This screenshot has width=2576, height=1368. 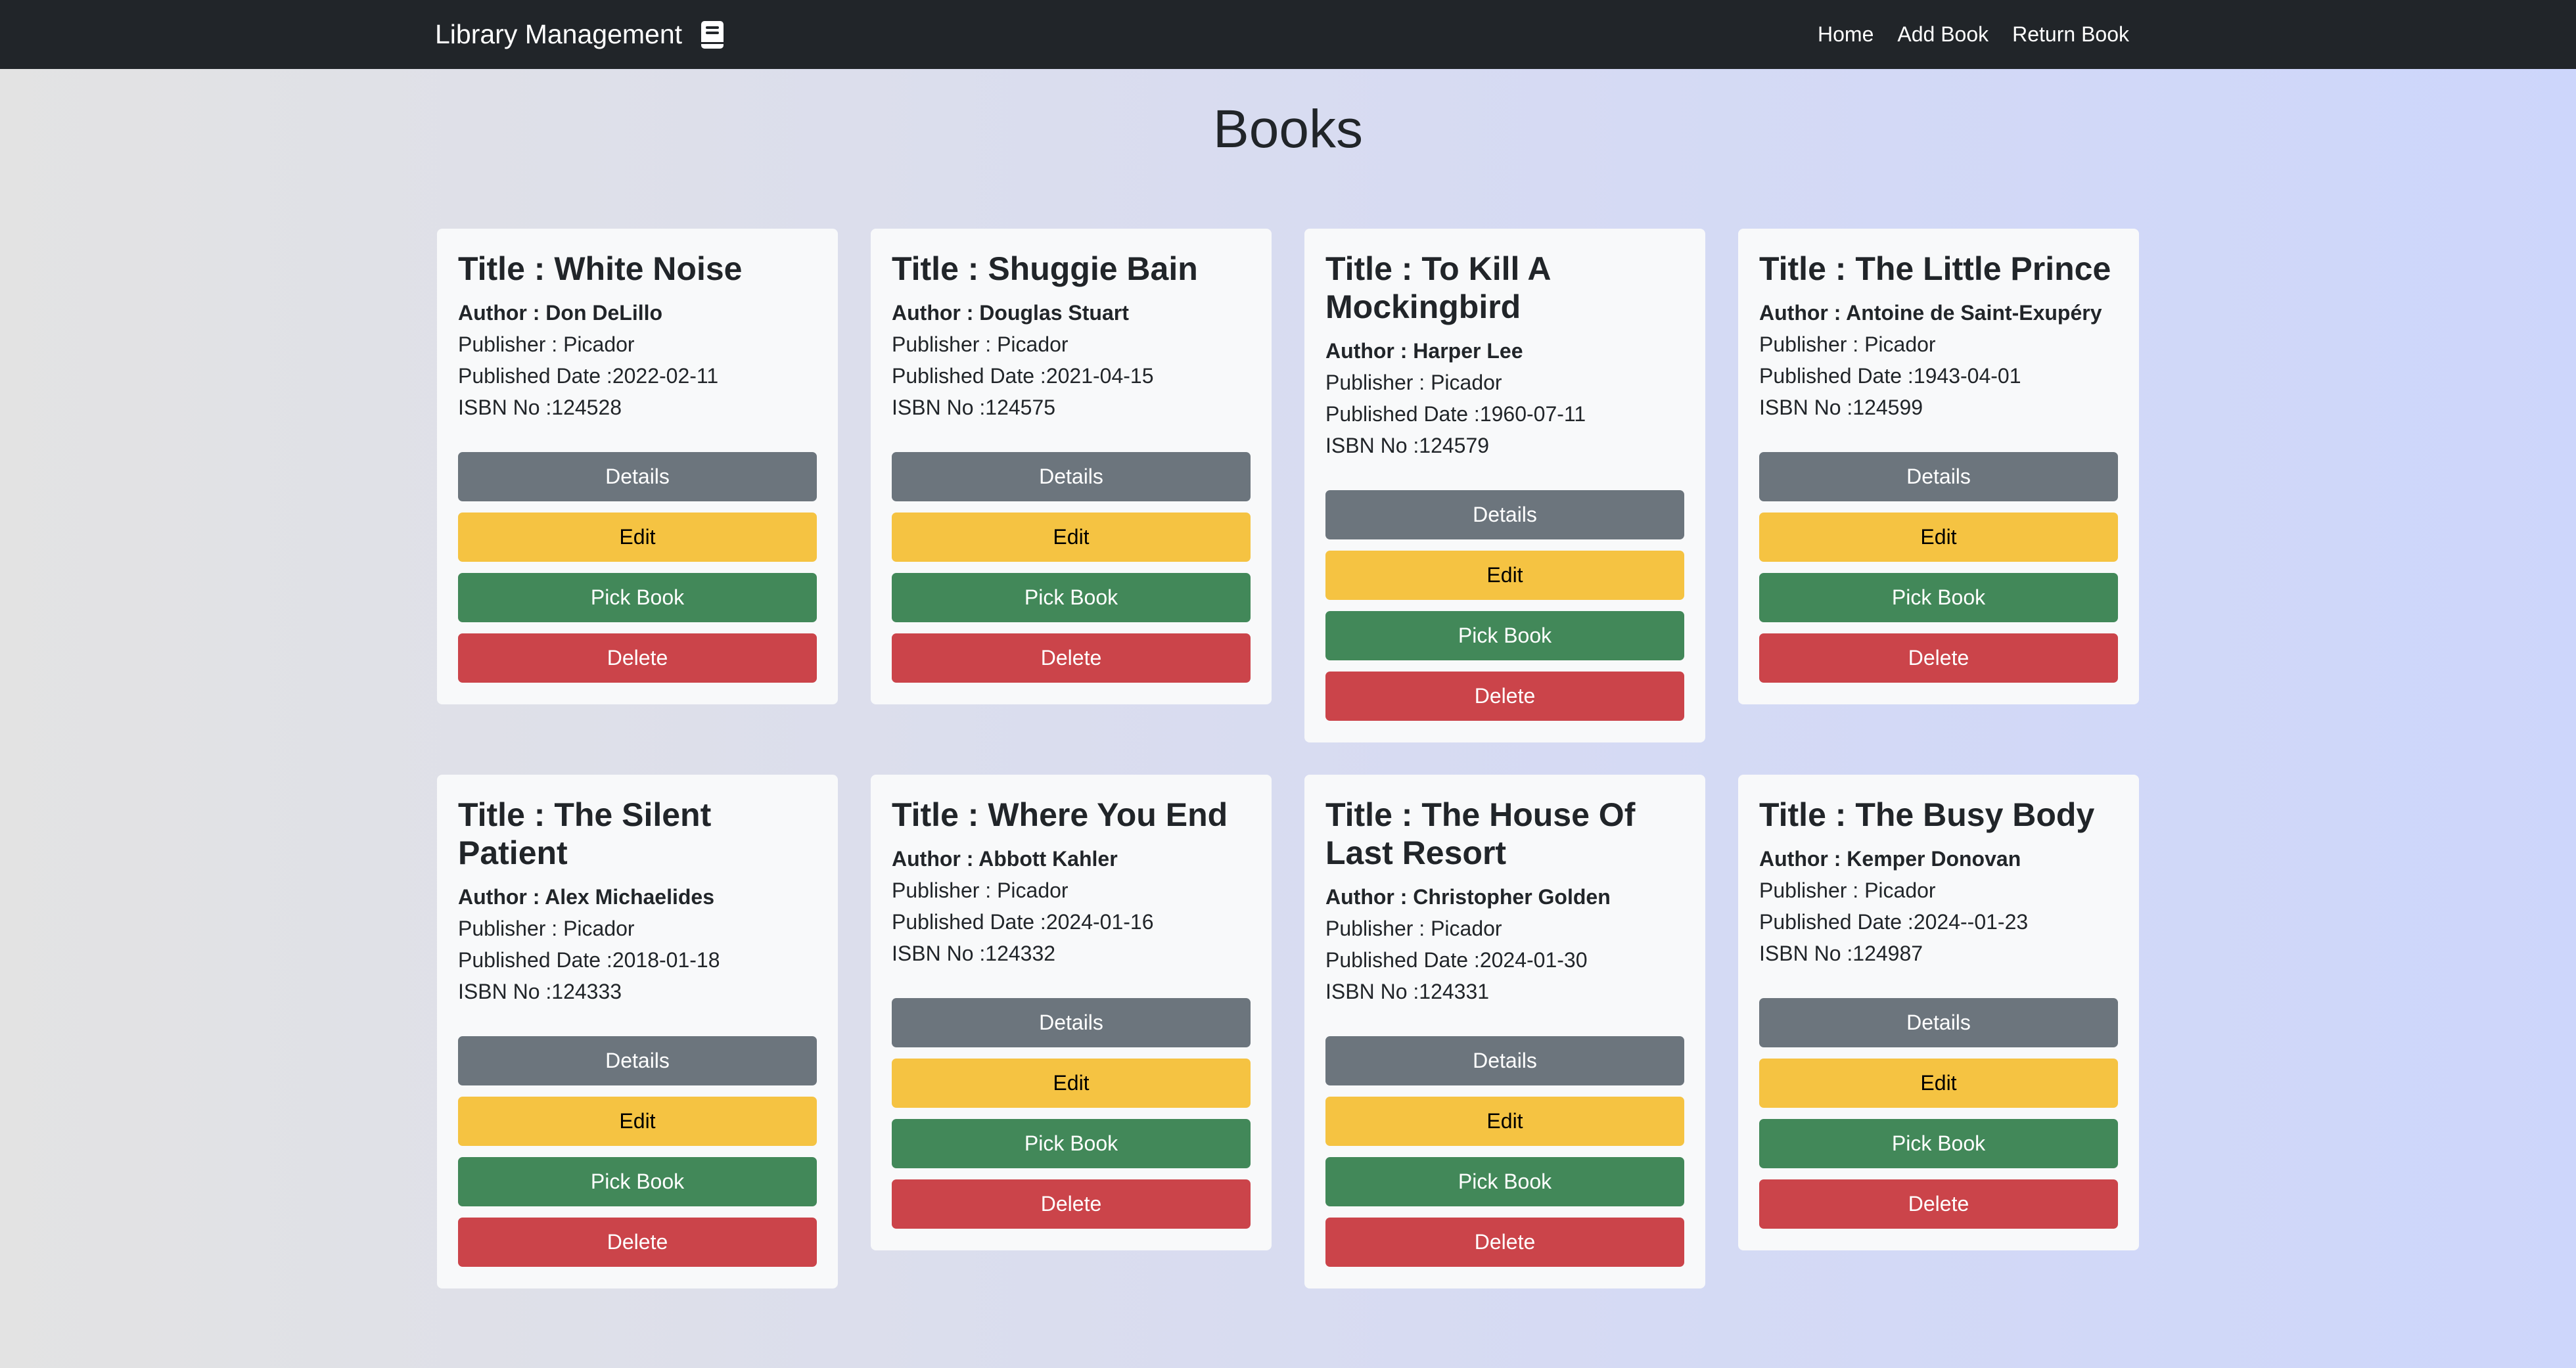 What do you see at coordinates (1504, 351) in the screenshot?
I see `book-author: Author : Harper Lee` at bounding box center [1504, 351].